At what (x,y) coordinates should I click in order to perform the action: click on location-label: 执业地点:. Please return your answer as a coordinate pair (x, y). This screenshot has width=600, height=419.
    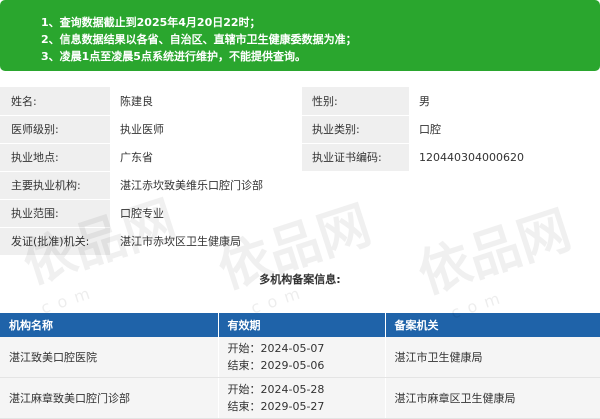
    Looking at the image, I should click on (55, 157).